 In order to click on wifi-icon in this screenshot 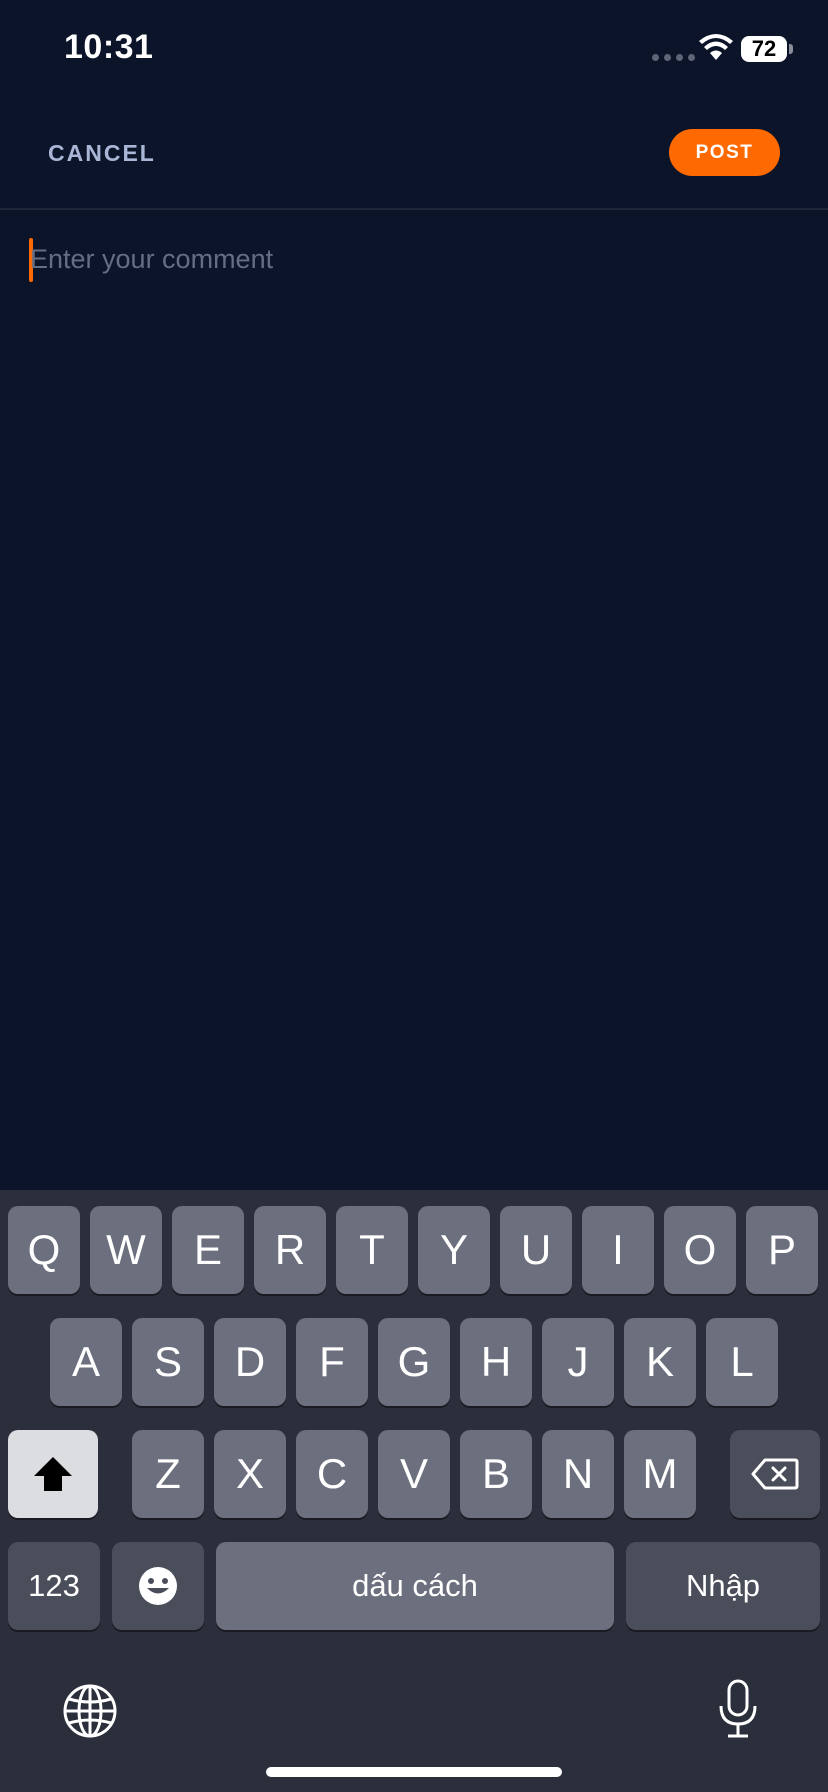, I will do `click(716, 47)`.